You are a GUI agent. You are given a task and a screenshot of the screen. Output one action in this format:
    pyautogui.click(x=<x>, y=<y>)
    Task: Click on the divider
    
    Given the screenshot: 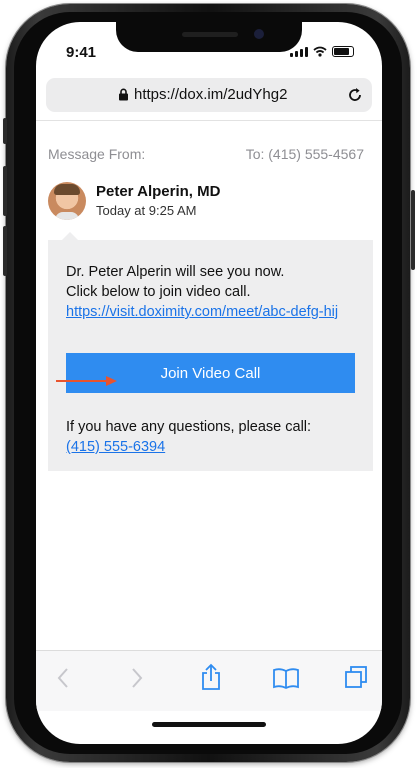 What is the action you would take?
    pyautogui.click(x=209, y=120)
    